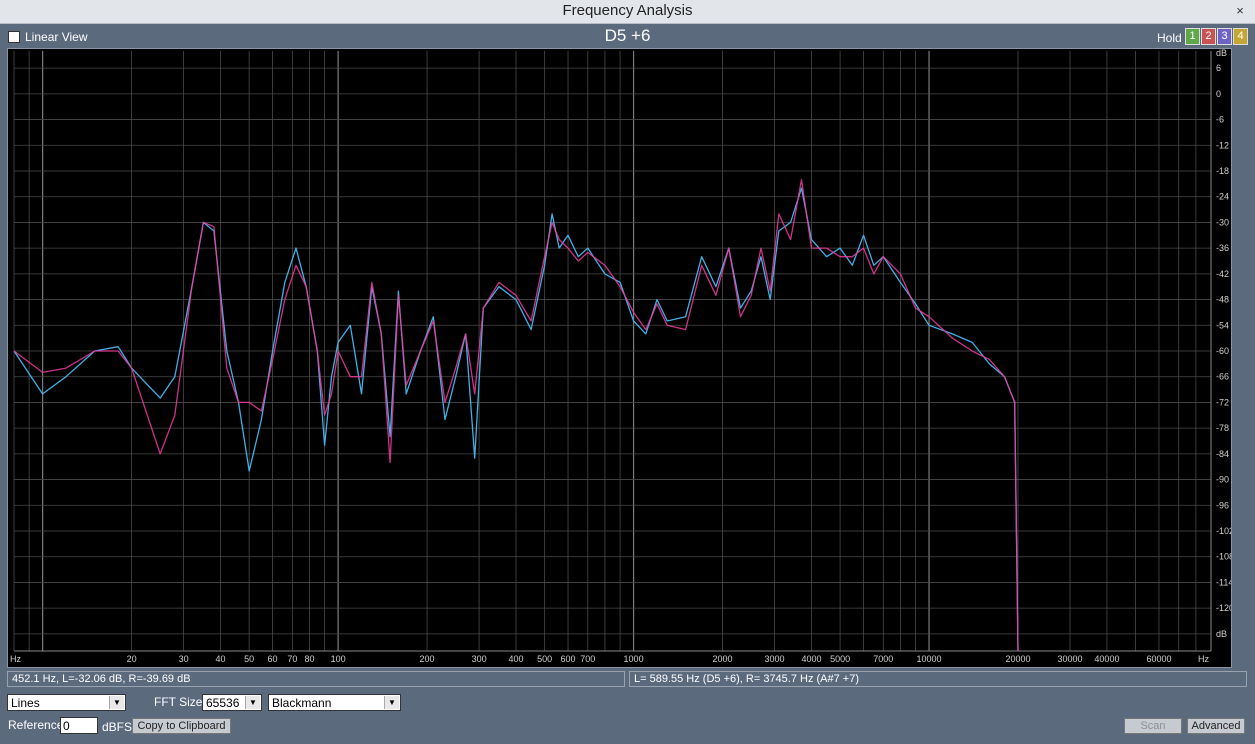 This screenshot has height=744, width=1255. Describe the element at coordinates (929, 659) in the screenshot. I see `x-tick-label: 10000` at that location.